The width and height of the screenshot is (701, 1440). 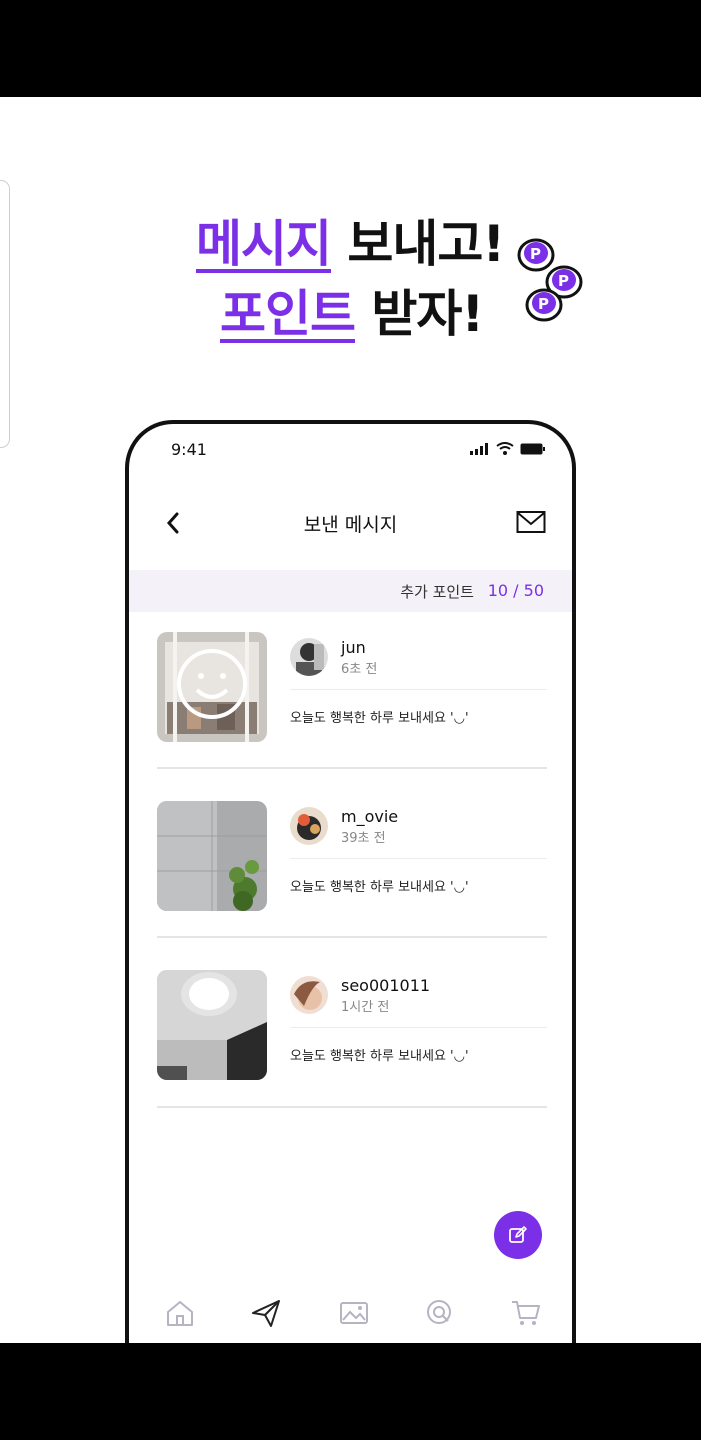 I want to click on message-item: m_ovie 39초 전 오늘도 행복한 하루 보내세요 '◡', so click(x=352, y=885).